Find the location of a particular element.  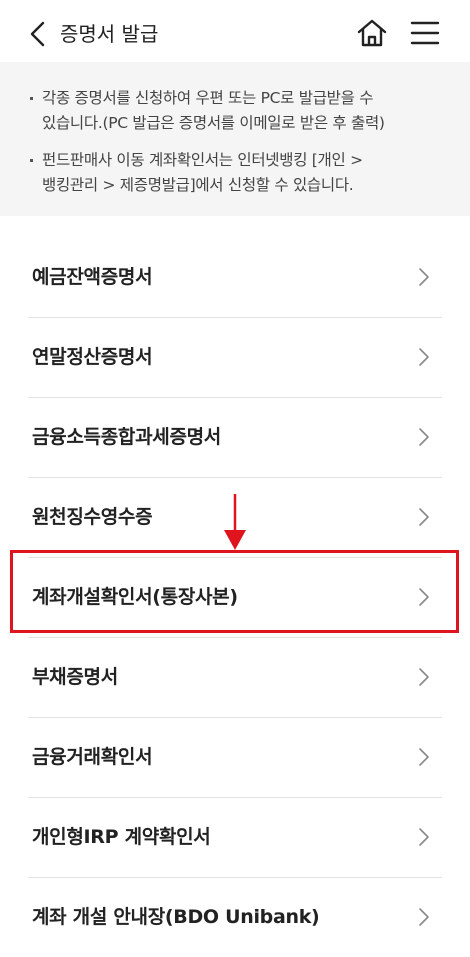

notice-line: 펀드판매사 이동 계좌확인서는 인터넷뱅킹 [개인 > is located at coordinates (202, 160).